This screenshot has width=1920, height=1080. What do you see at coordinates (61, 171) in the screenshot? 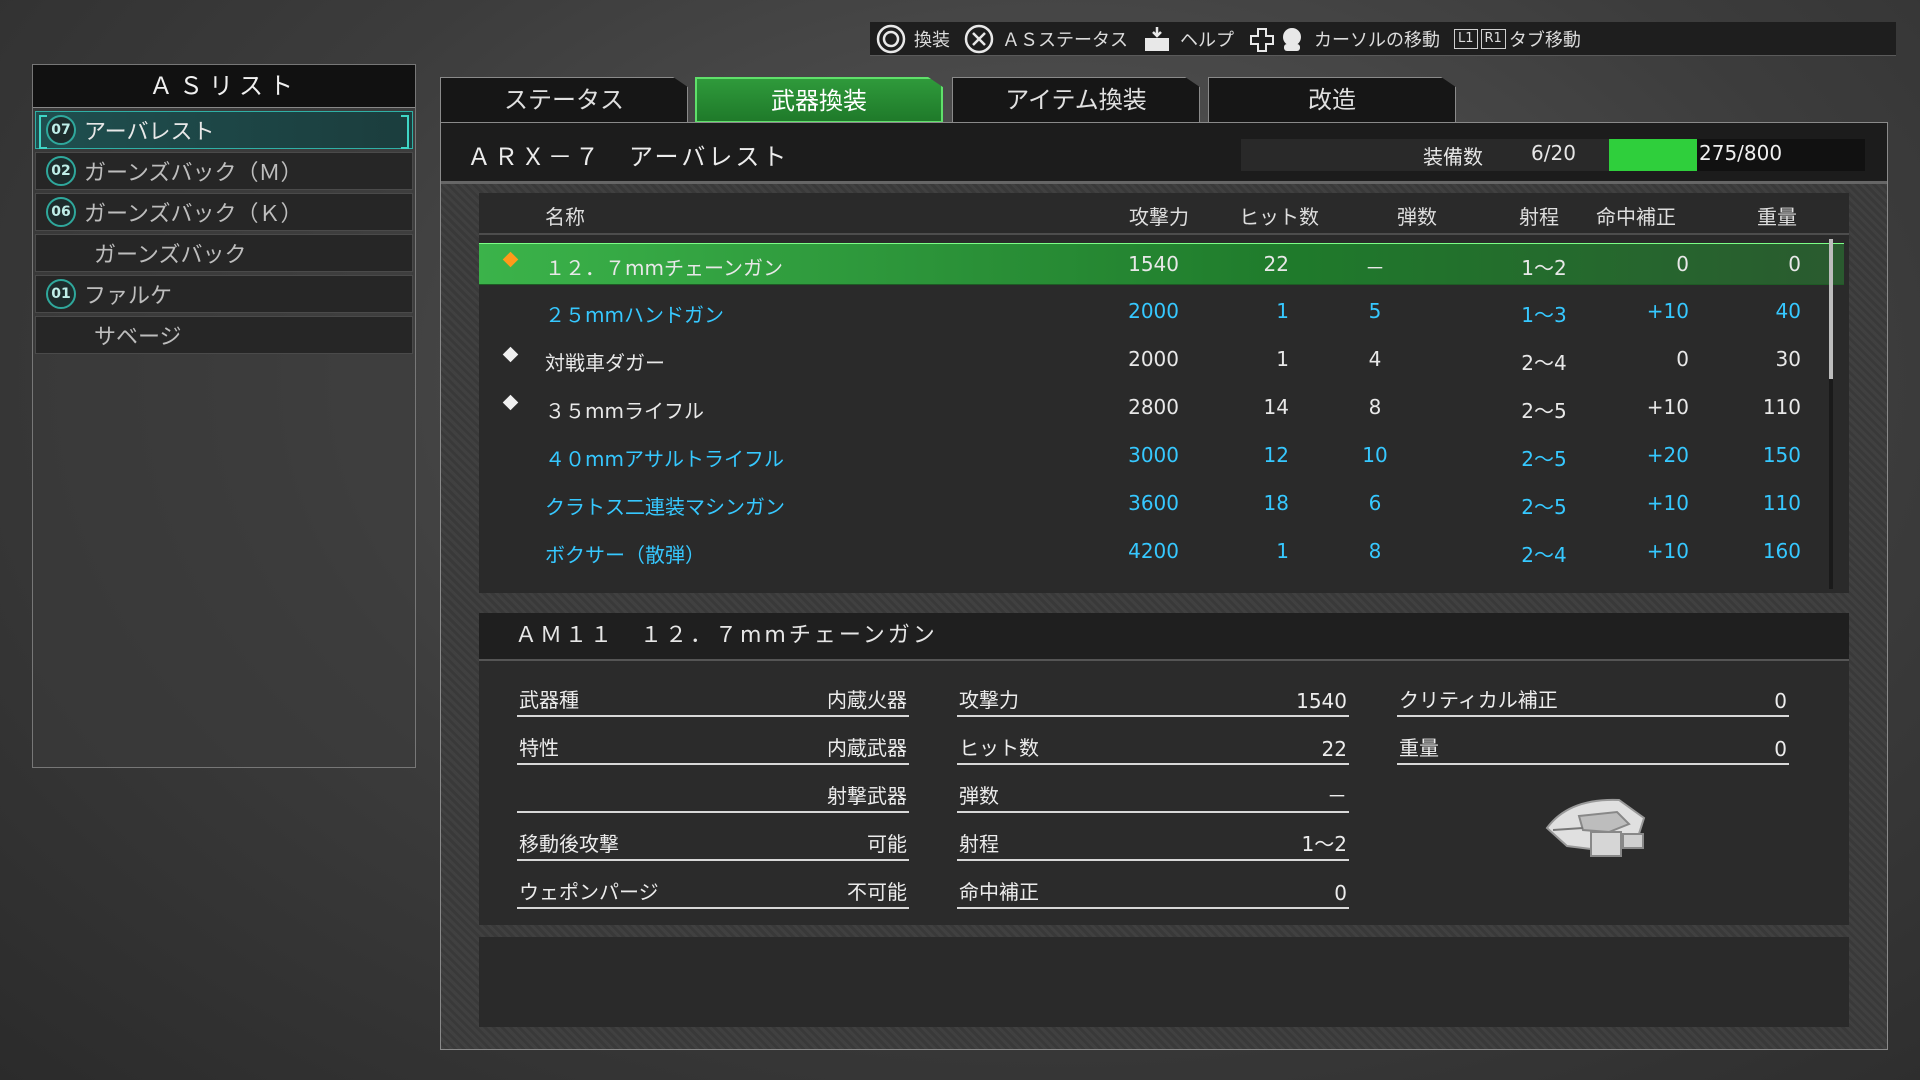
I see `pilot-badge: 02` at bounding box center [61, 171].